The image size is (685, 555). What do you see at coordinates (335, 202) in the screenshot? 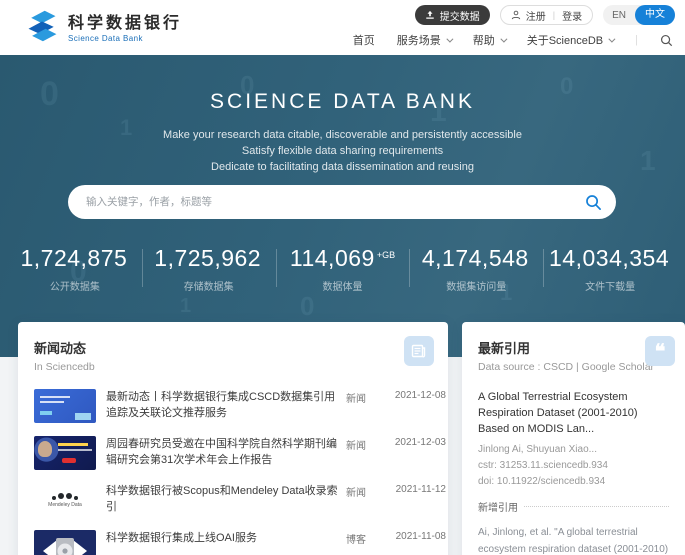
I see `search-input` at bounding box center [335, 202].